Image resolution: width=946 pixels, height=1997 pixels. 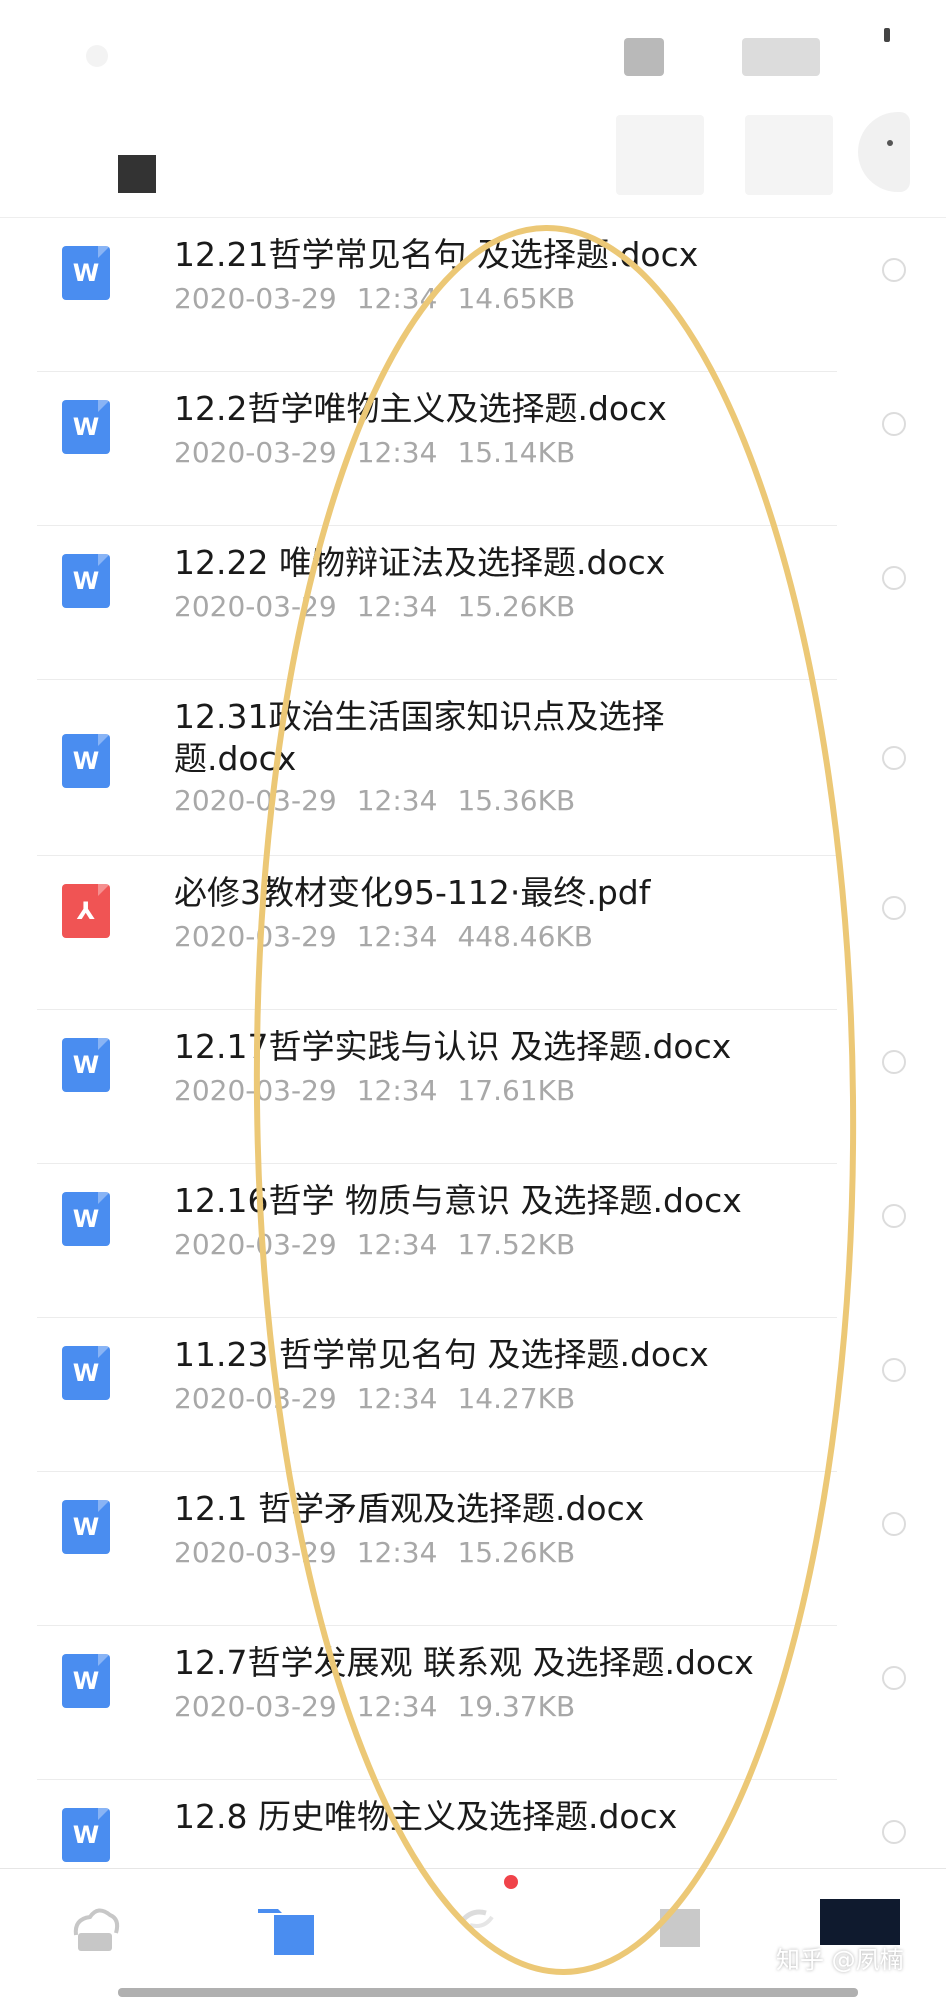 I want to click on tab-files, so click(x=286, y=1929).